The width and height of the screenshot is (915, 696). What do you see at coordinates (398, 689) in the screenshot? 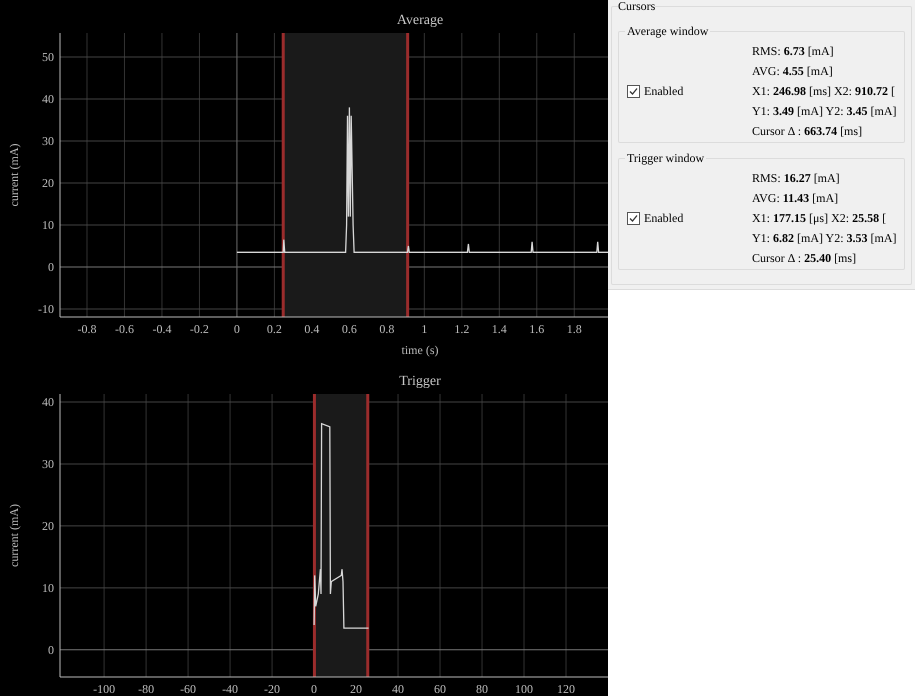
I see `x-tick-label: 40` at bounding box center [398, 689].